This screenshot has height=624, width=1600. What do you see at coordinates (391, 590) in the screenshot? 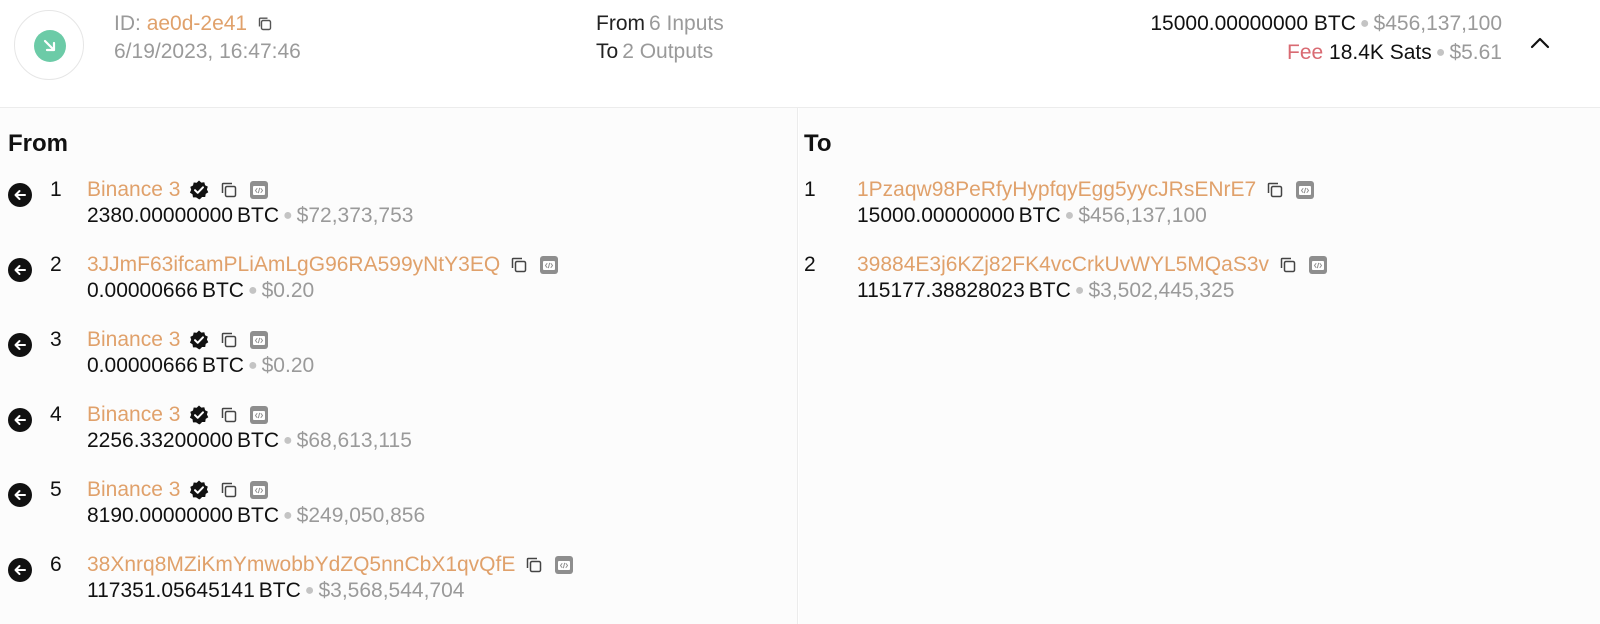
I see `amount-usd: $3,568,544,704` at bounding box center [391, 590].